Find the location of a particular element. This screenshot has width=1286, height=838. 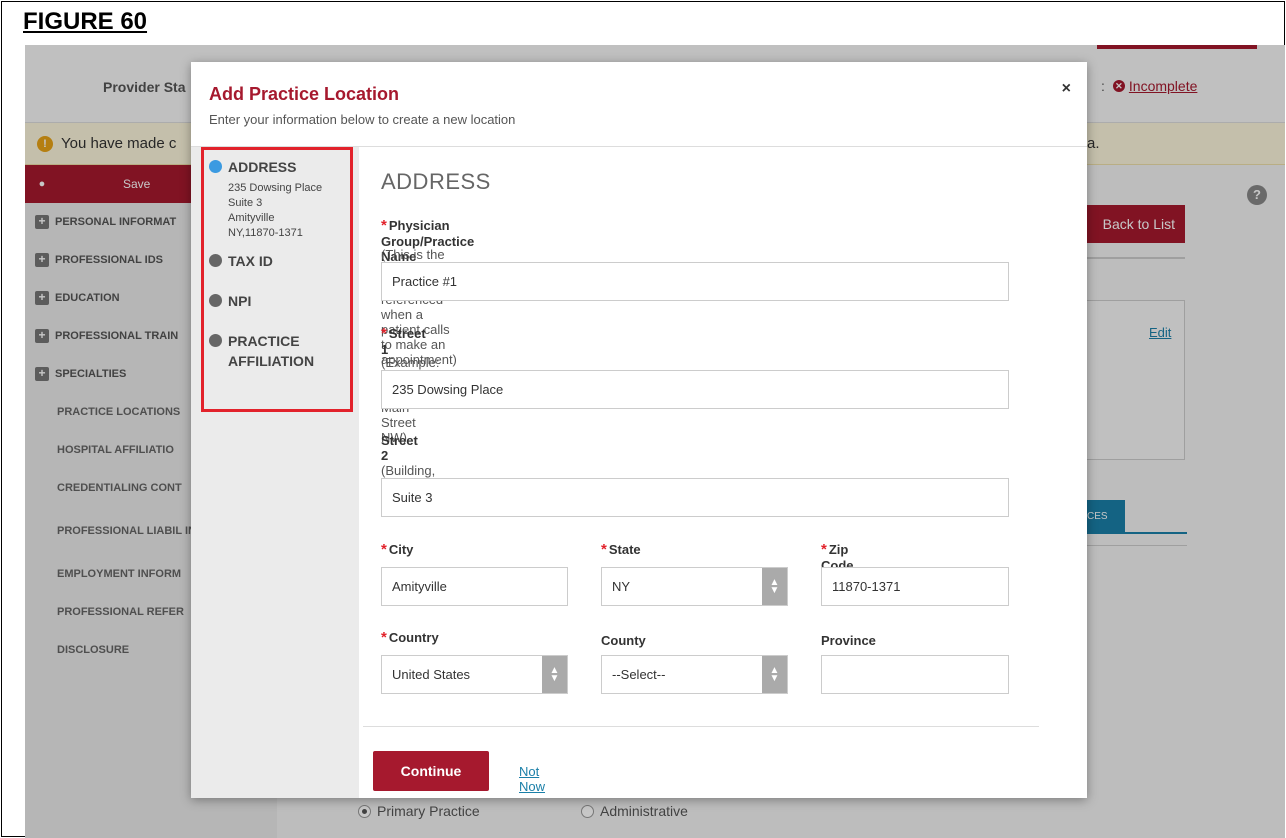

label-text: State is located at coordinates (624, 549).